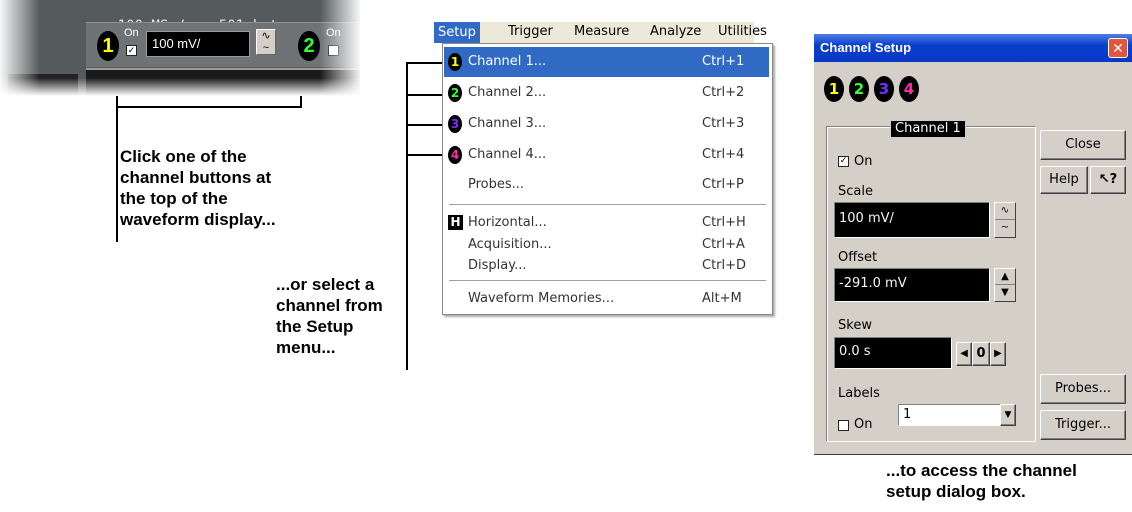 The width and height of the screenshot is (1132, 512). I want to click on skew-decrease-icon: ◀, so click(964, 354).